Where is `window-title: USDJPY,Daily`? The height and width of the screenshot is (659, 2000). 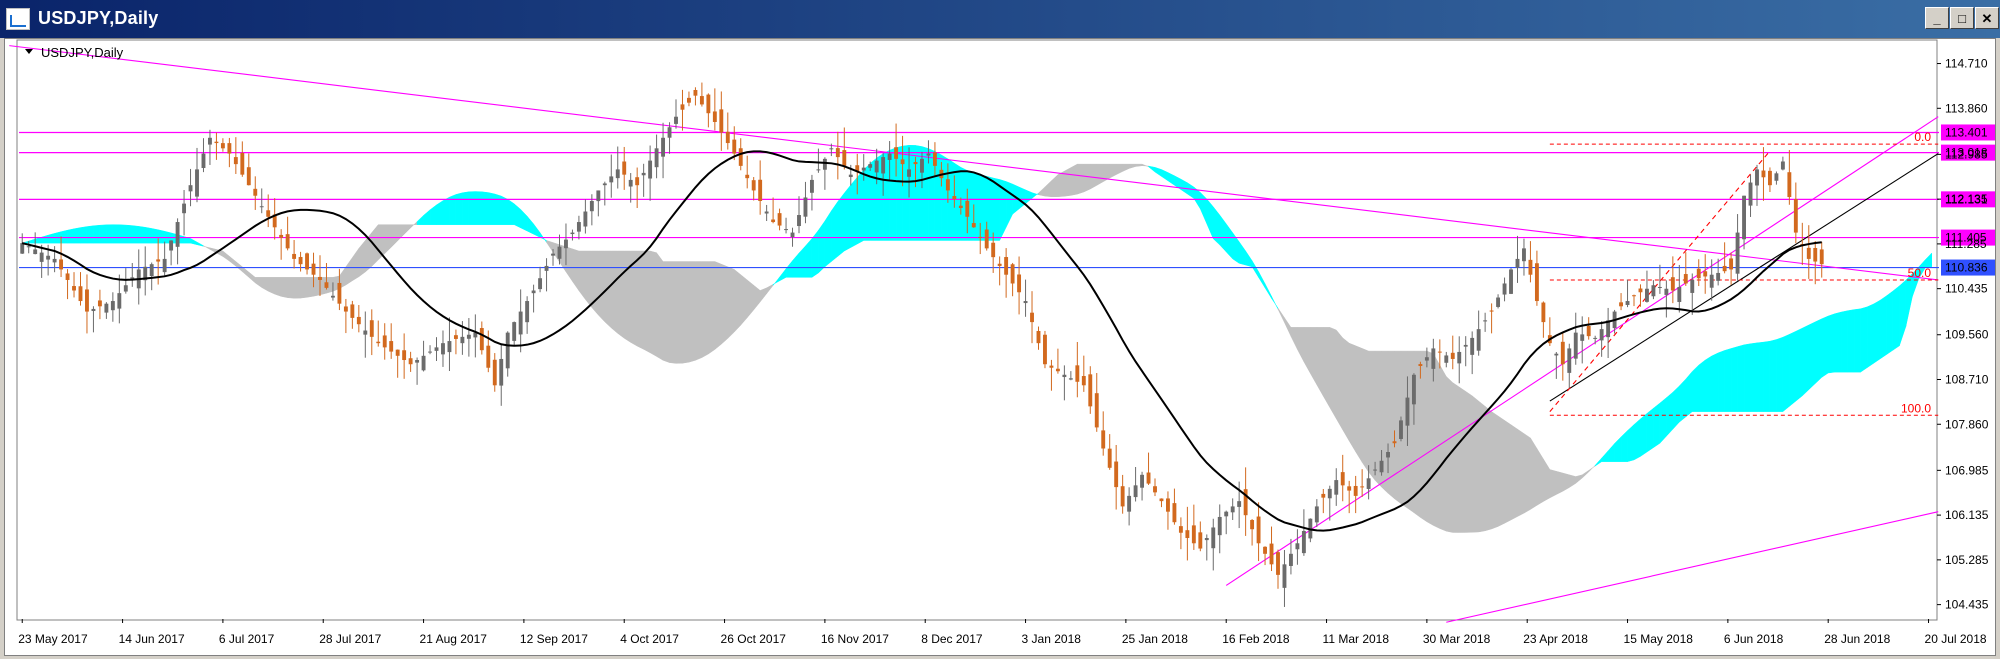
window-title: USDJPY,Daily is located at coordinates (98, 18).